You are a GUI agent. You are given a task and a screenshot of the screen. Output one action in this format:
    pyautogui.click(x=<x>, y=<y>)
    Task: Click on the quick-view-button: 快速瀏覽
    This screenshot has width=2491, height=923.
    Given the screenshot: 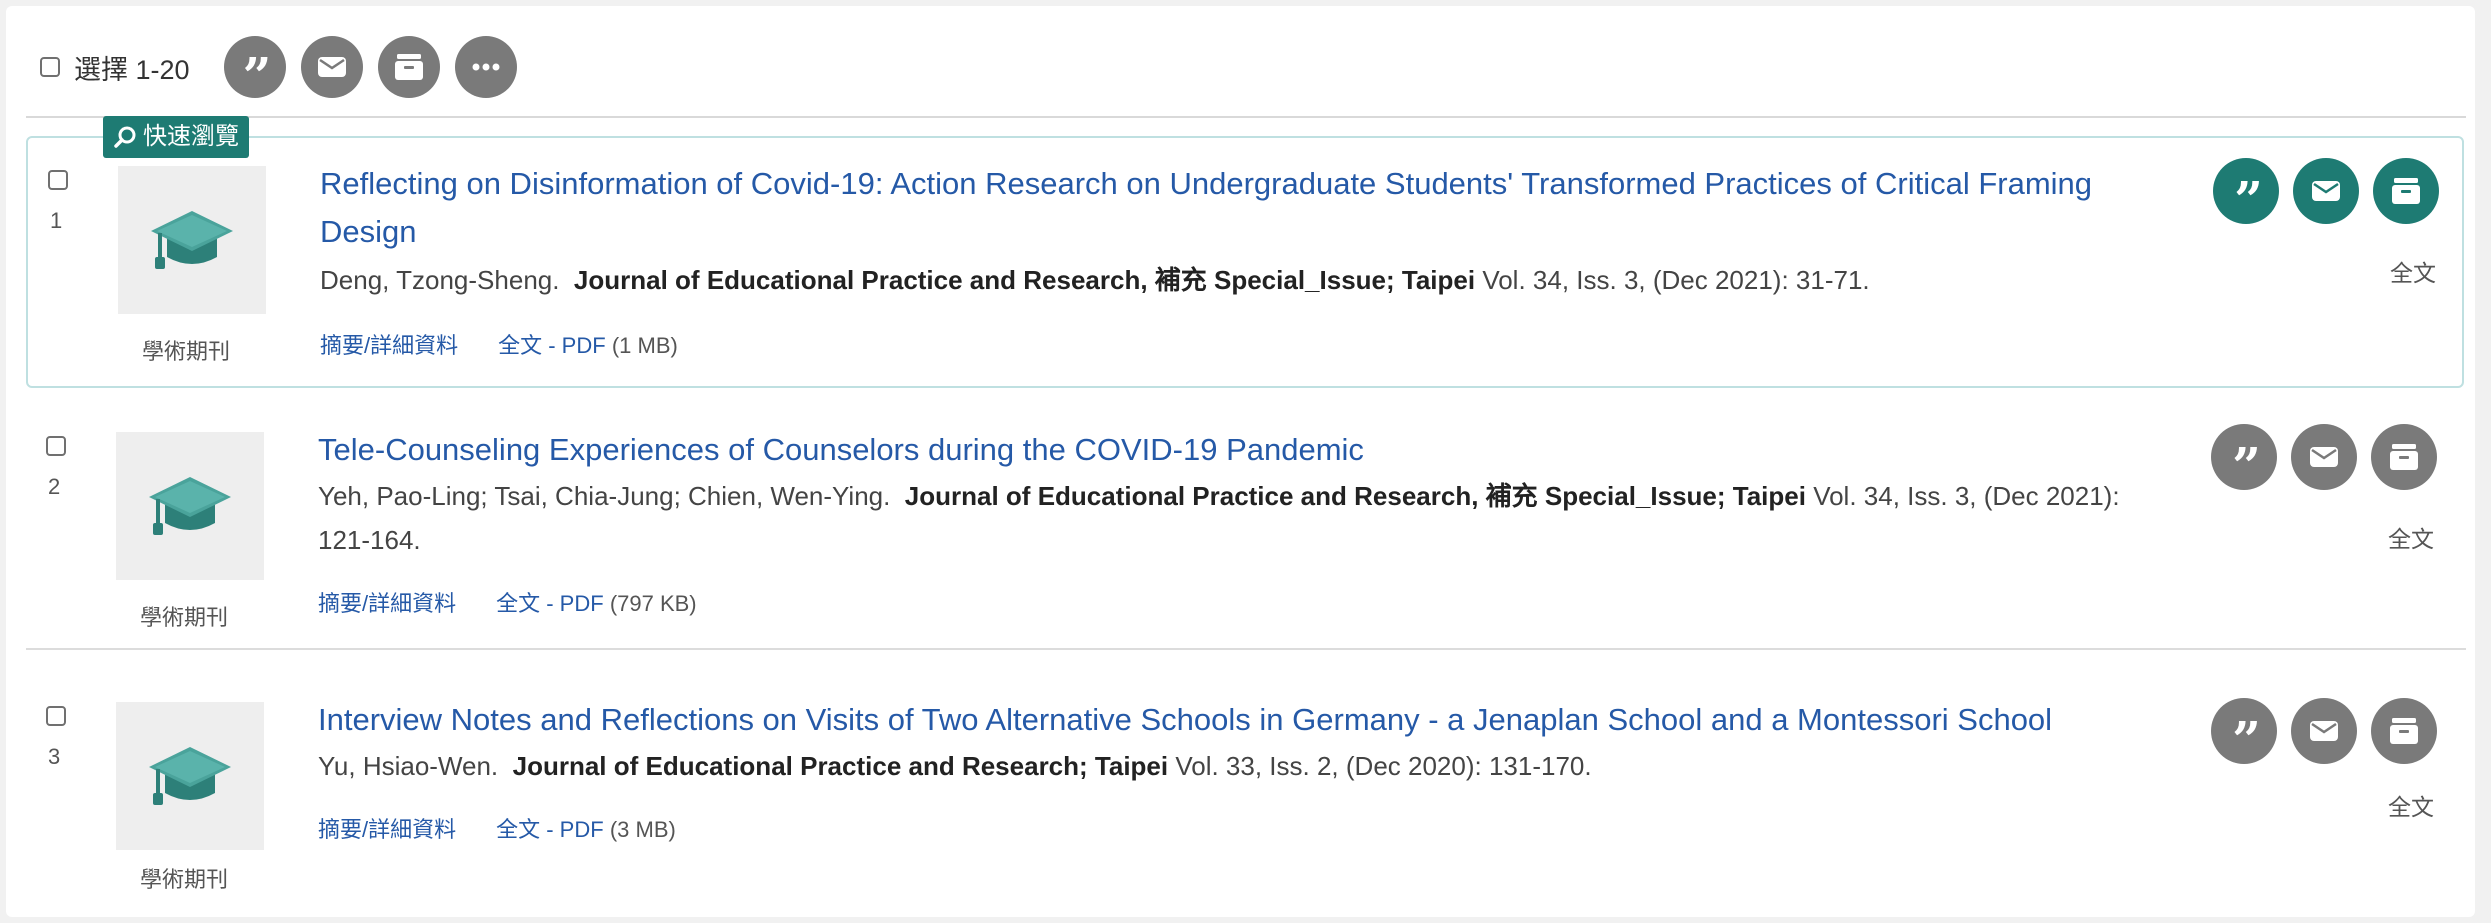 What is the action you would take?
    pyautogui.click(x=176, y=137)
    